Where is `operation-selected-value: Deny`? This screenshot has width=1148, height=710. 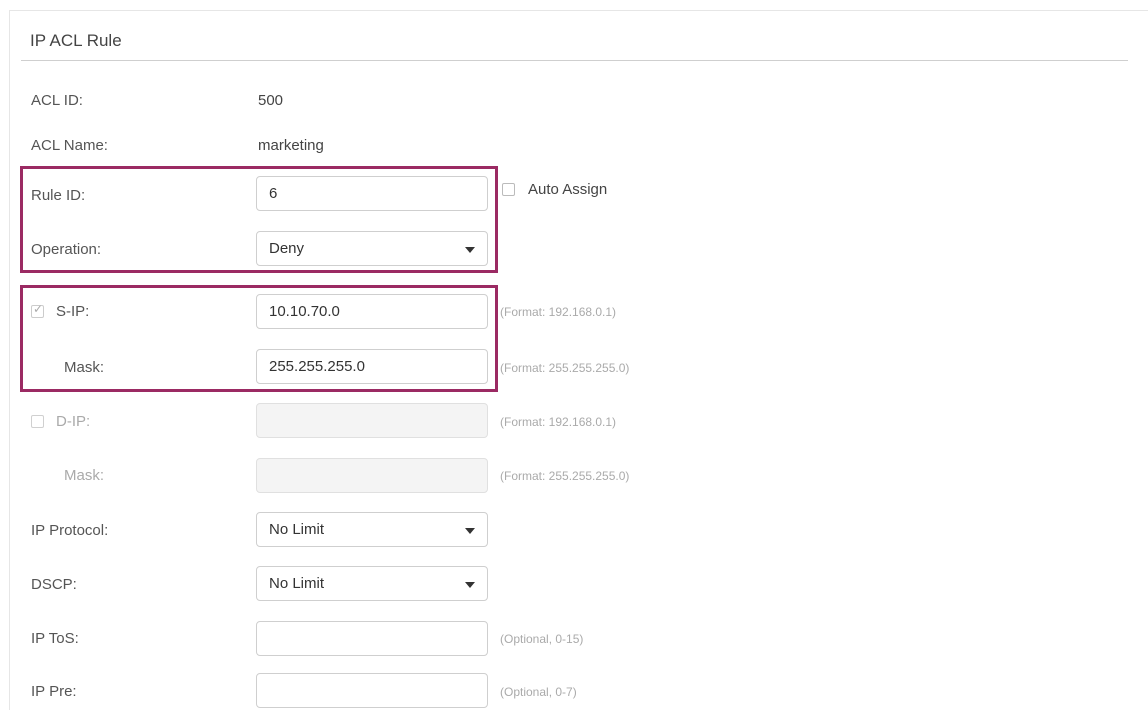
operation-selected-value: Deny is located at coordinates (287, 248).